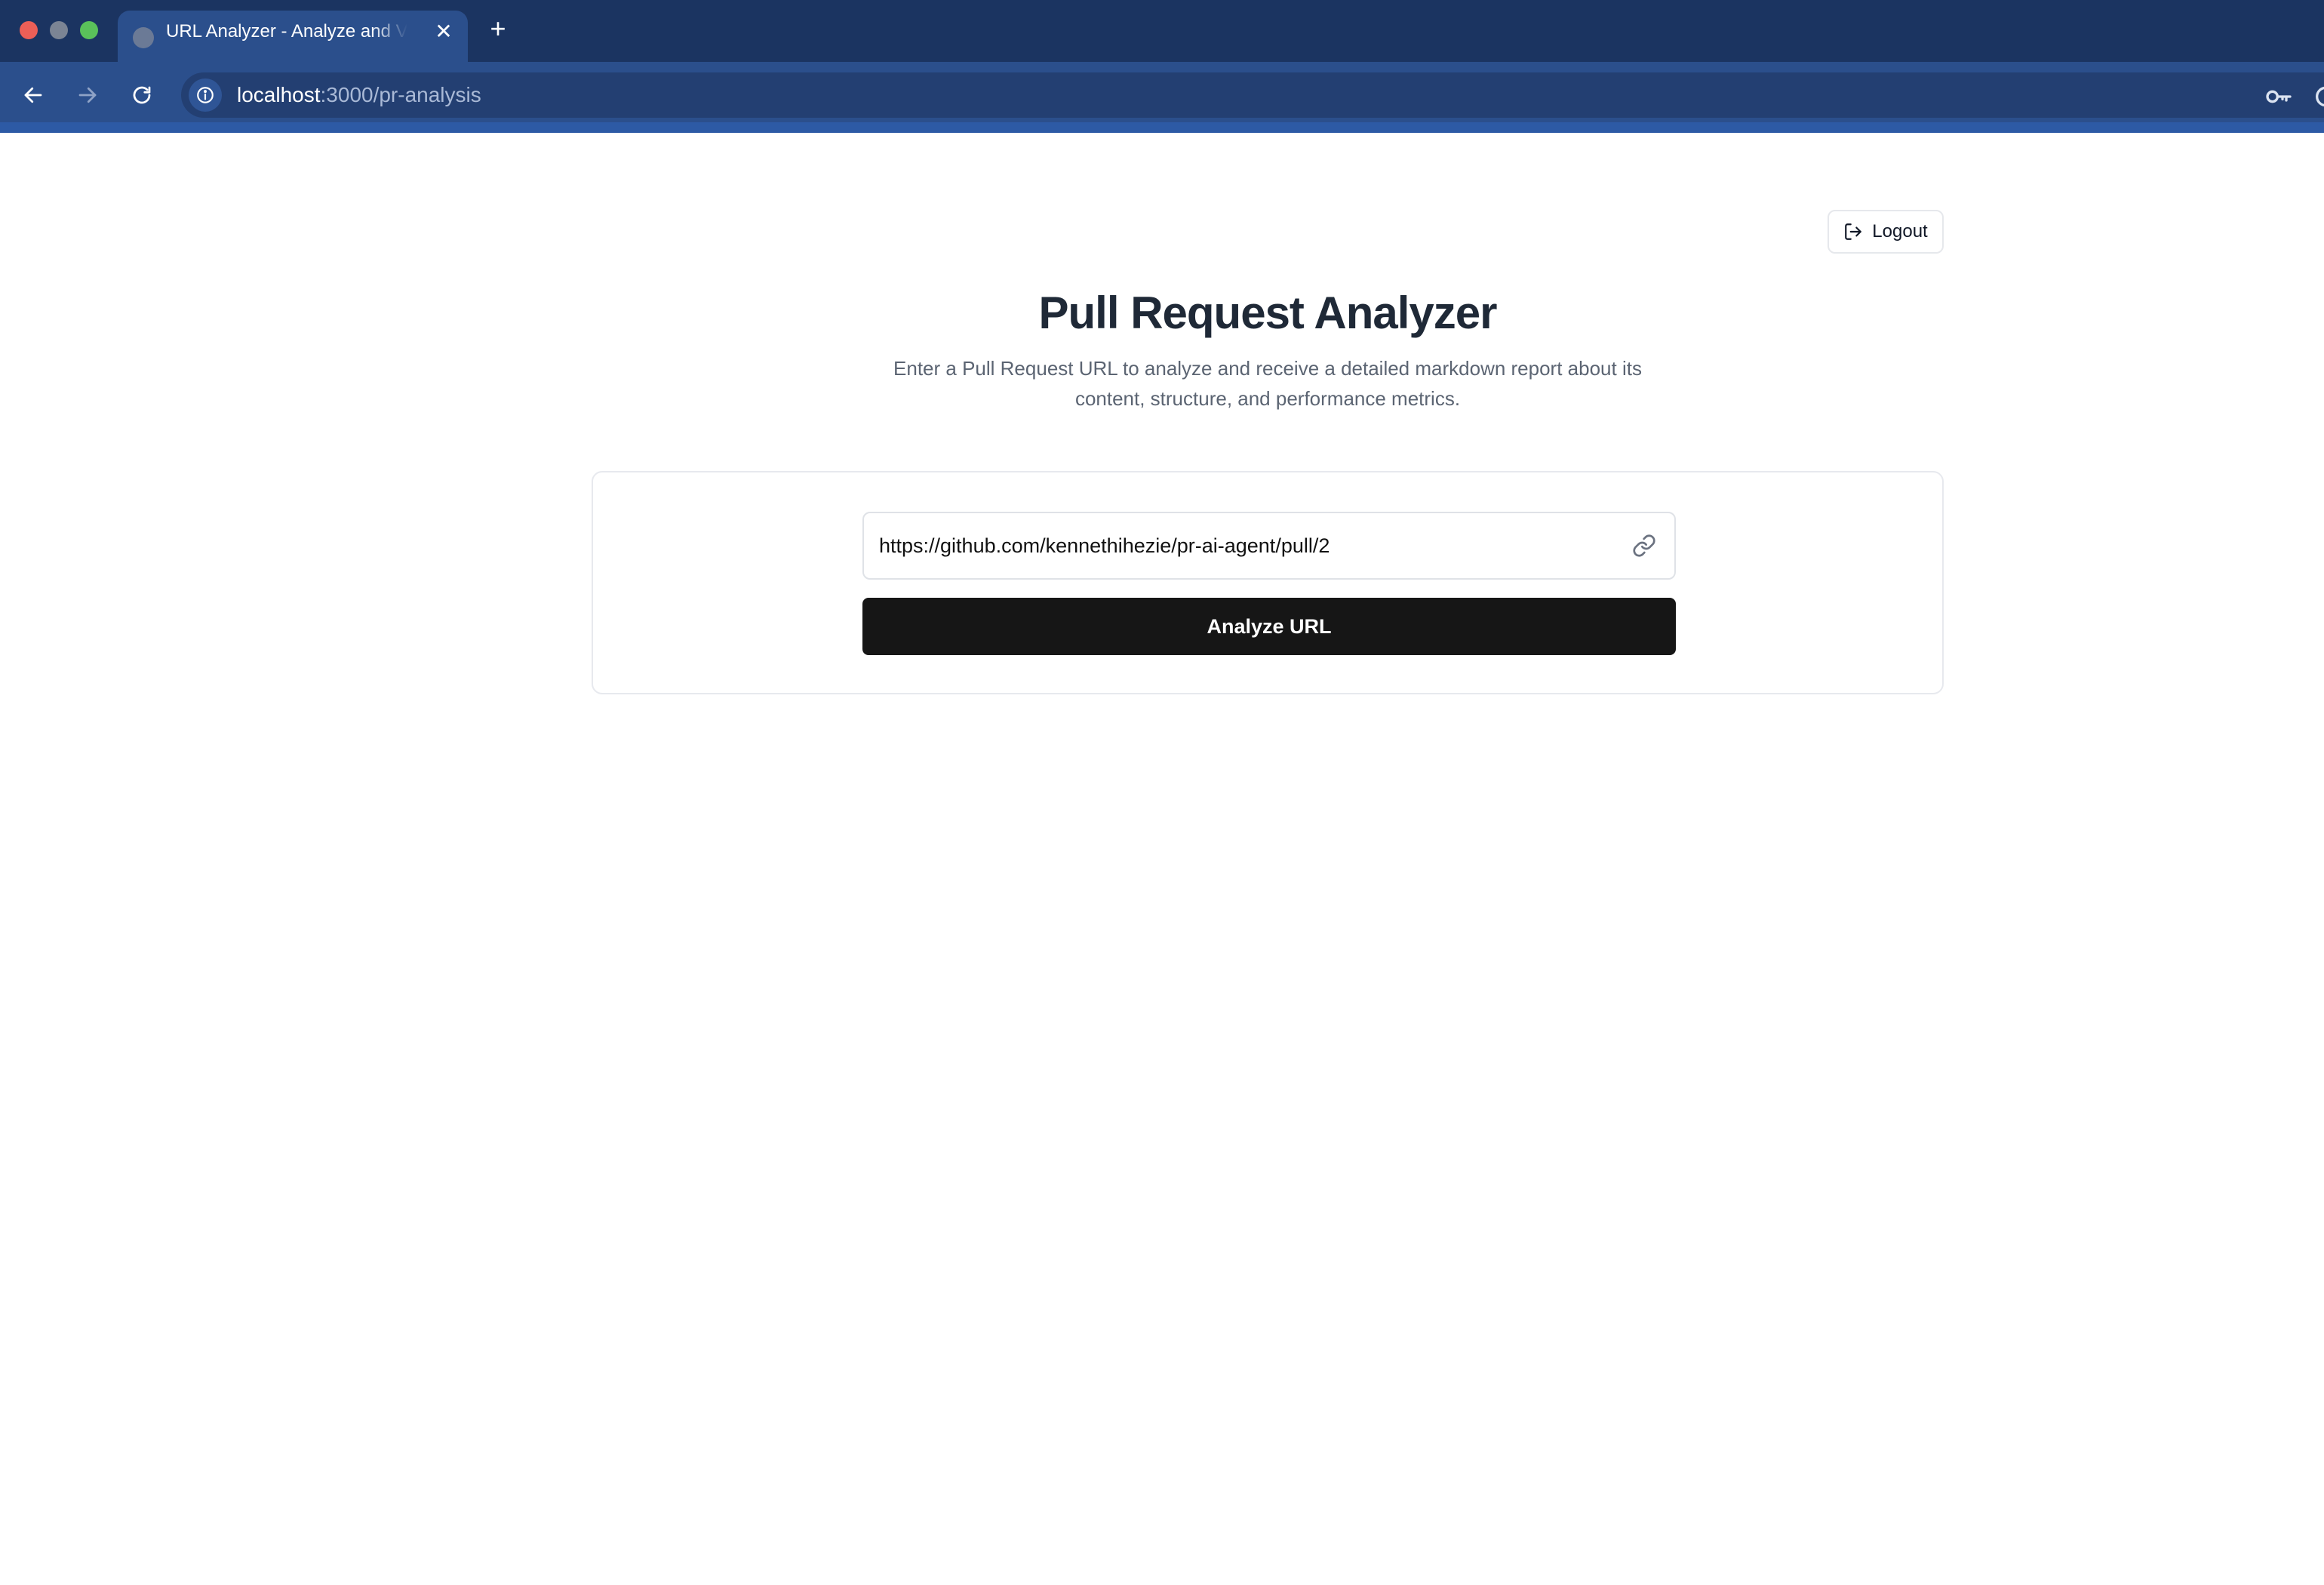 This screenshot has height=1585, width=2324. What do you see at coordinates (29, 30) in the screenshot?
I see `close-window-button` at bounding box center [29, 30].